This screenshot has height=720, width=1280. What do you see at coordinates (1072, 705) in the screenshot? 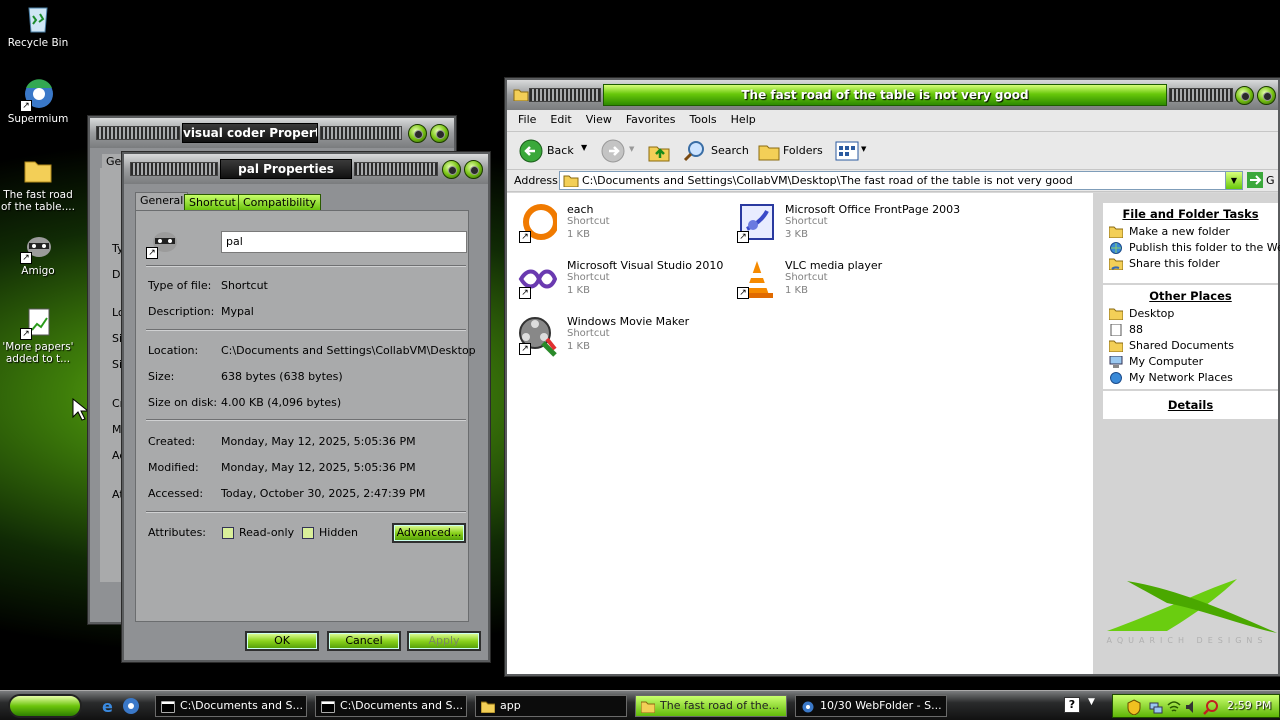
I see `help-tray-icon: ?` at bounding box center [1072, 705].